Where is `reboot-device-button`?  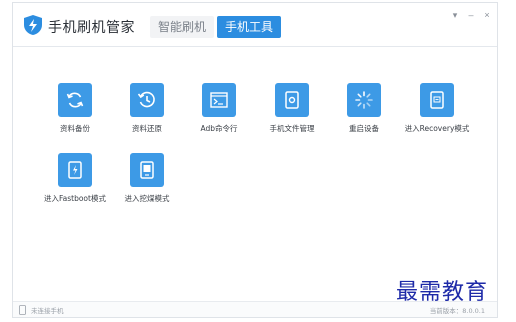 reboot-device-button is located at coordinates (364, 100).